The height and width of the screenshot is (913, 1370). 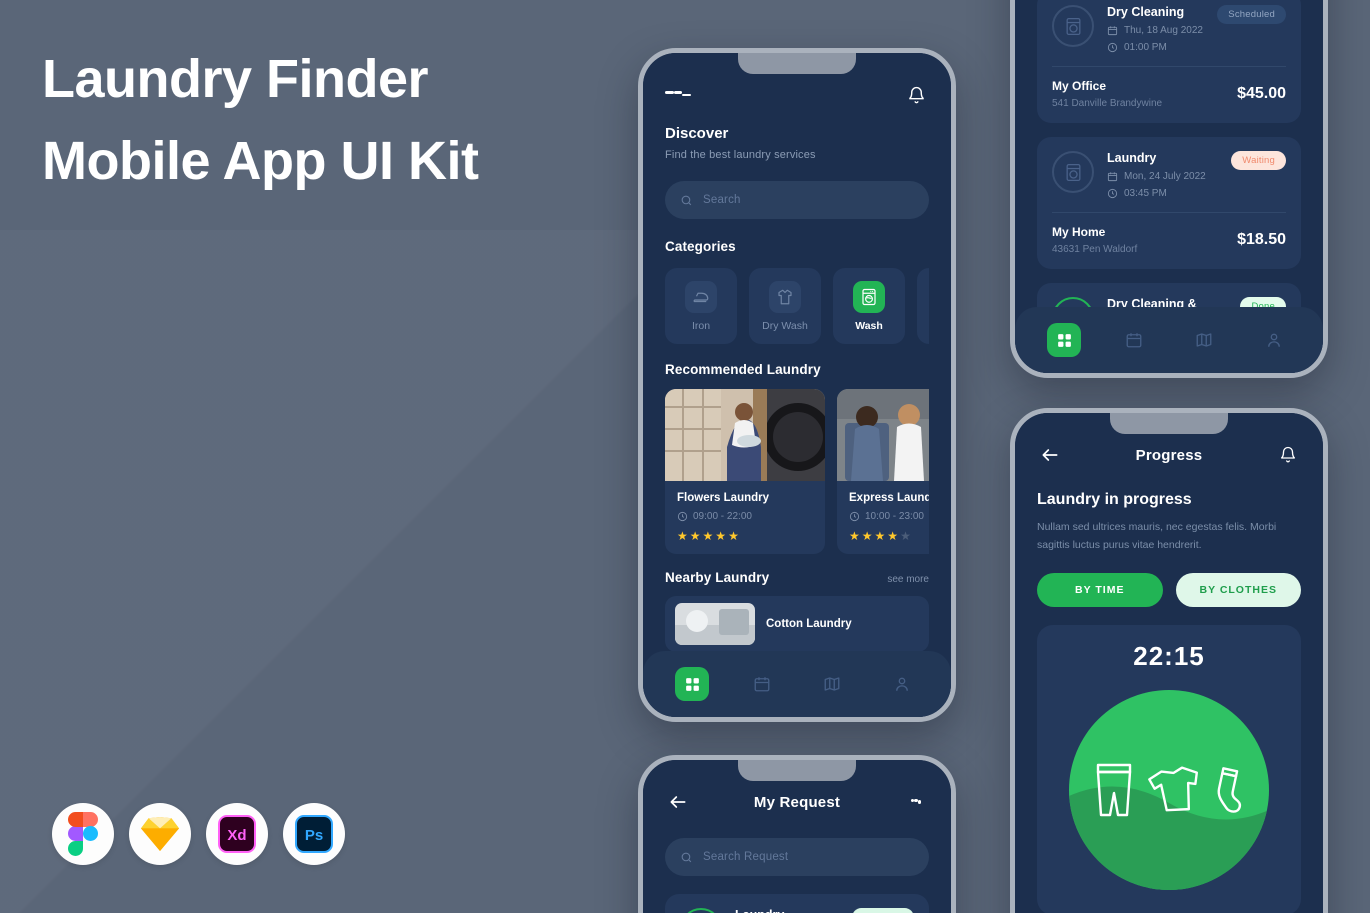 What do you see at coordinates (746, 857) in the screenshot?
I see `request-search-placeholder: Search Request` at bounding box center [746, 857].